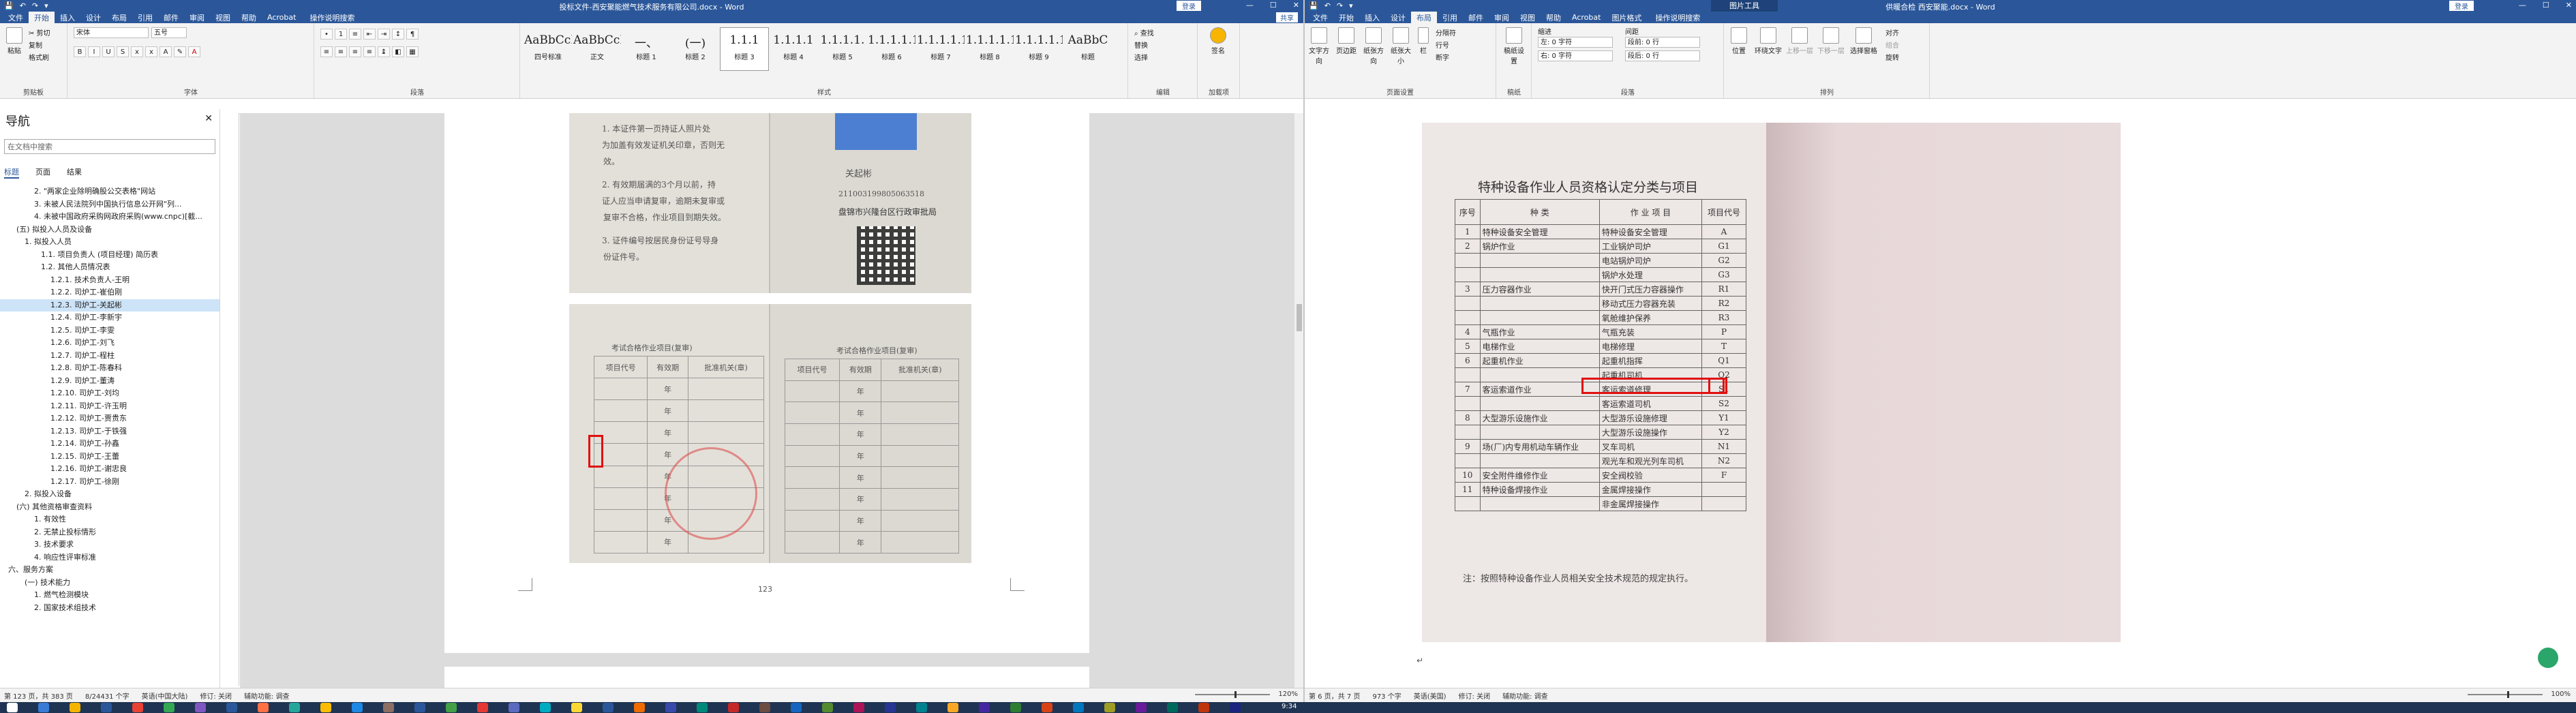 Image resolution: width=2576 pixels, height=713 pixels. What do you see at coordinates (355, 34) in the screenshot?
I see `multilevel-icon: ≡` at bounding box center [355, 34].